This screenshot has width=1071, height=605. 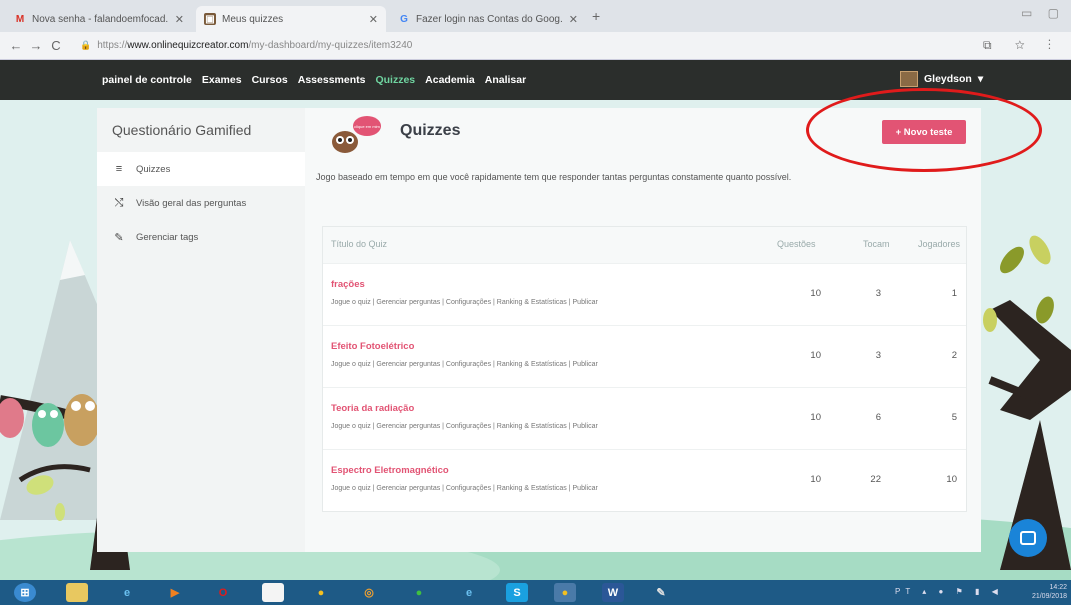 What do you see at coordinates (201, 203) in the screenshot?
I see `sidebar-item-visao-geral: ⤭ Visão geral das perguntas` at bounding box center [201, 203].